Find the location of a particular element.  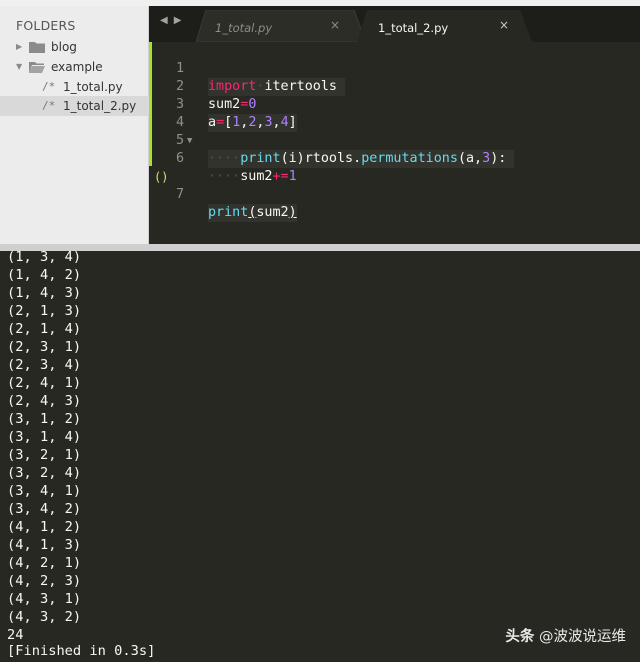

line-number: 7 is located at coordinates (179, 194).